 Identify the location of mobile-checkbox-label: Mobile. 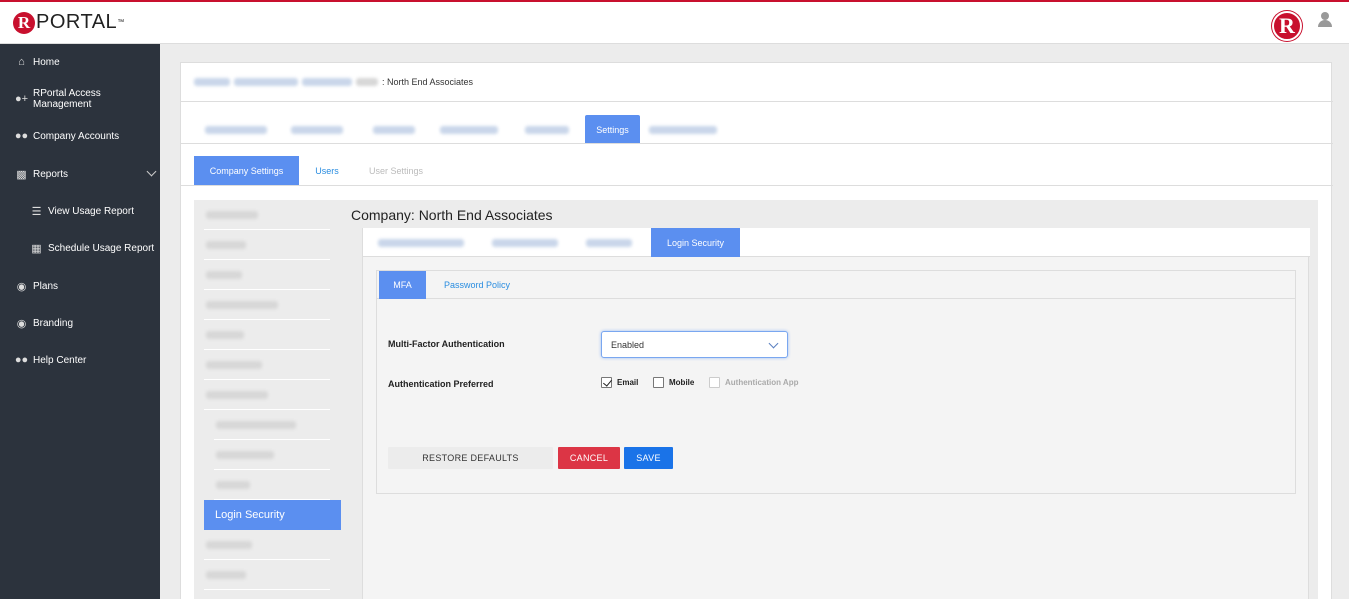
(682, 382).